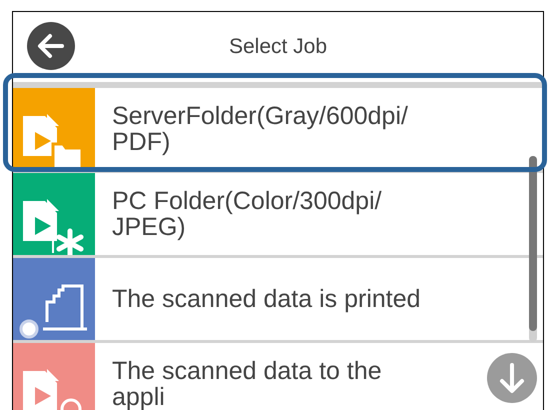  I want to click on job-label: The scanned data is printed, so click(266, 299).